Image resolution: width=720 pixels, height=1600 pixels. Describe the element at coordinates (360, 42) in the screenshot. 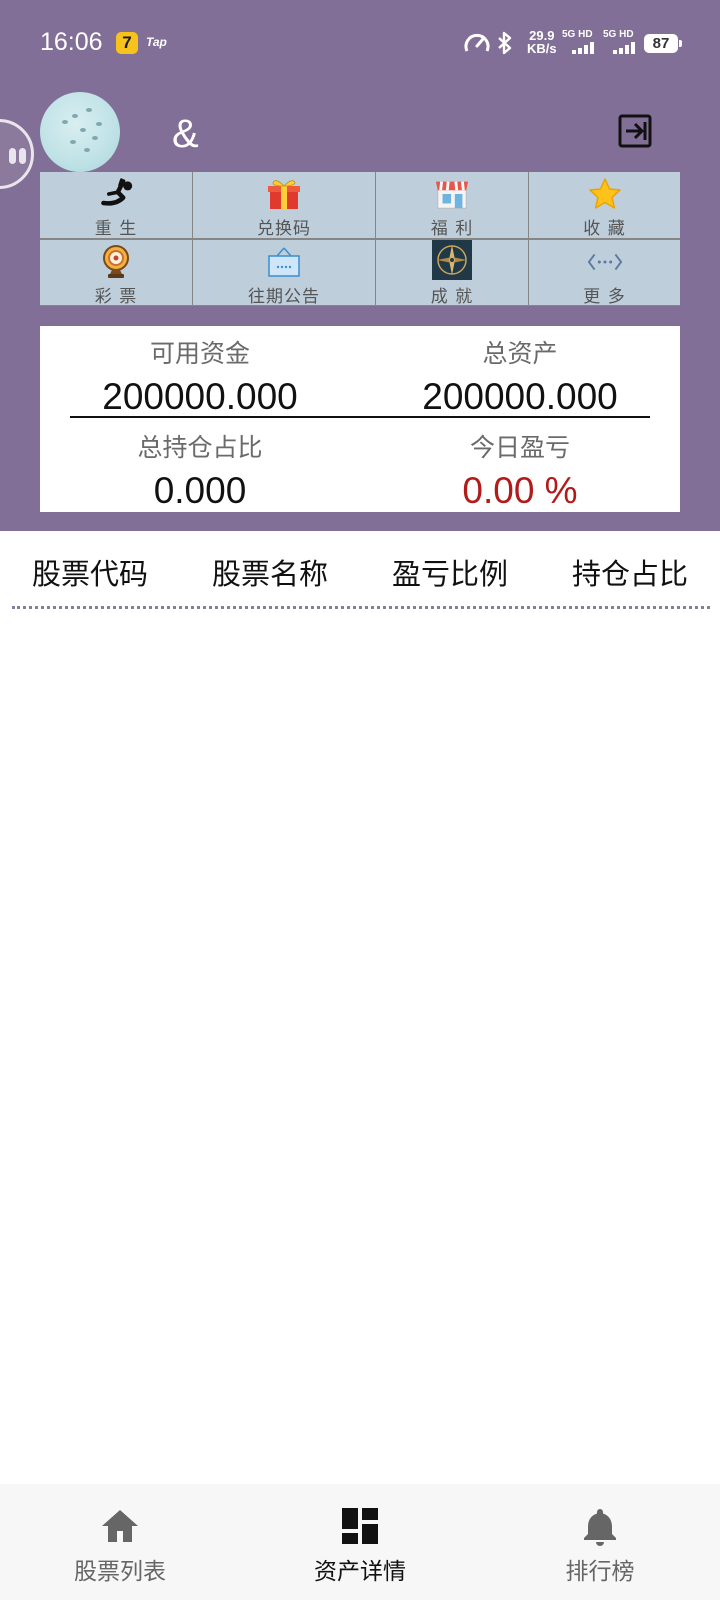

I see `status-bar: 16:06 7 Tap 29.9 KB/s 5G HD 5G HD 87` at that location.